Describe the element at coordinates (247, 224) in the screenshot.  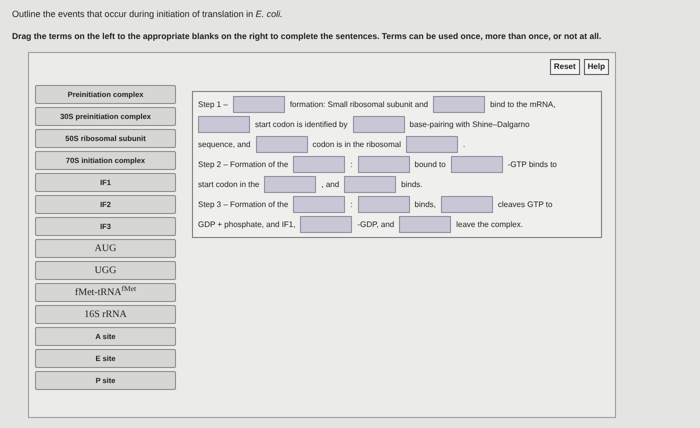
I see `sentence-text: GDP + phosphate, and IF1,` at that location.